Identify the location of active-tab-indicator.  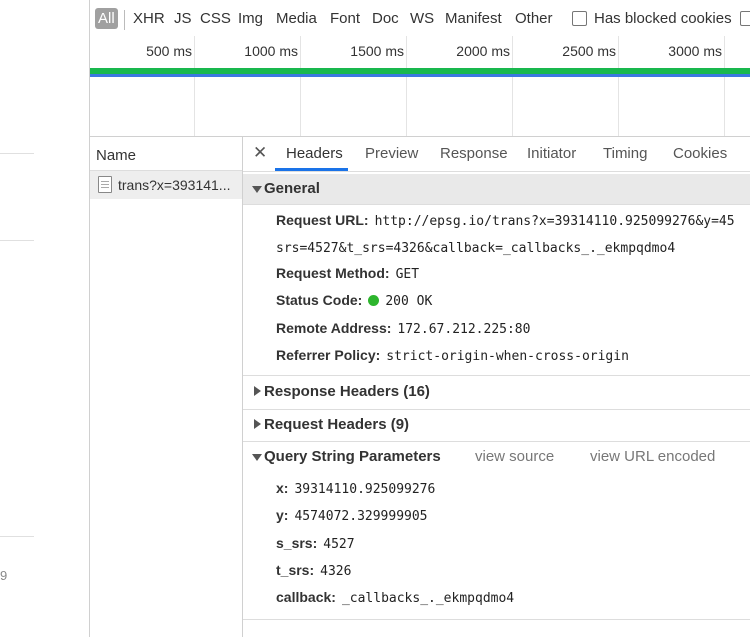
(311, 169).